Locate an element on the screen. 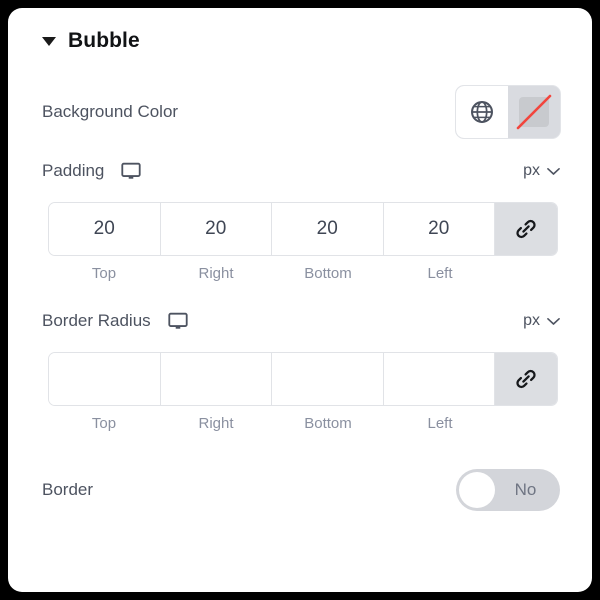 This screenshot has height=600, width=600. border-radius-unit-select: px is located at coordinates (541, 321).